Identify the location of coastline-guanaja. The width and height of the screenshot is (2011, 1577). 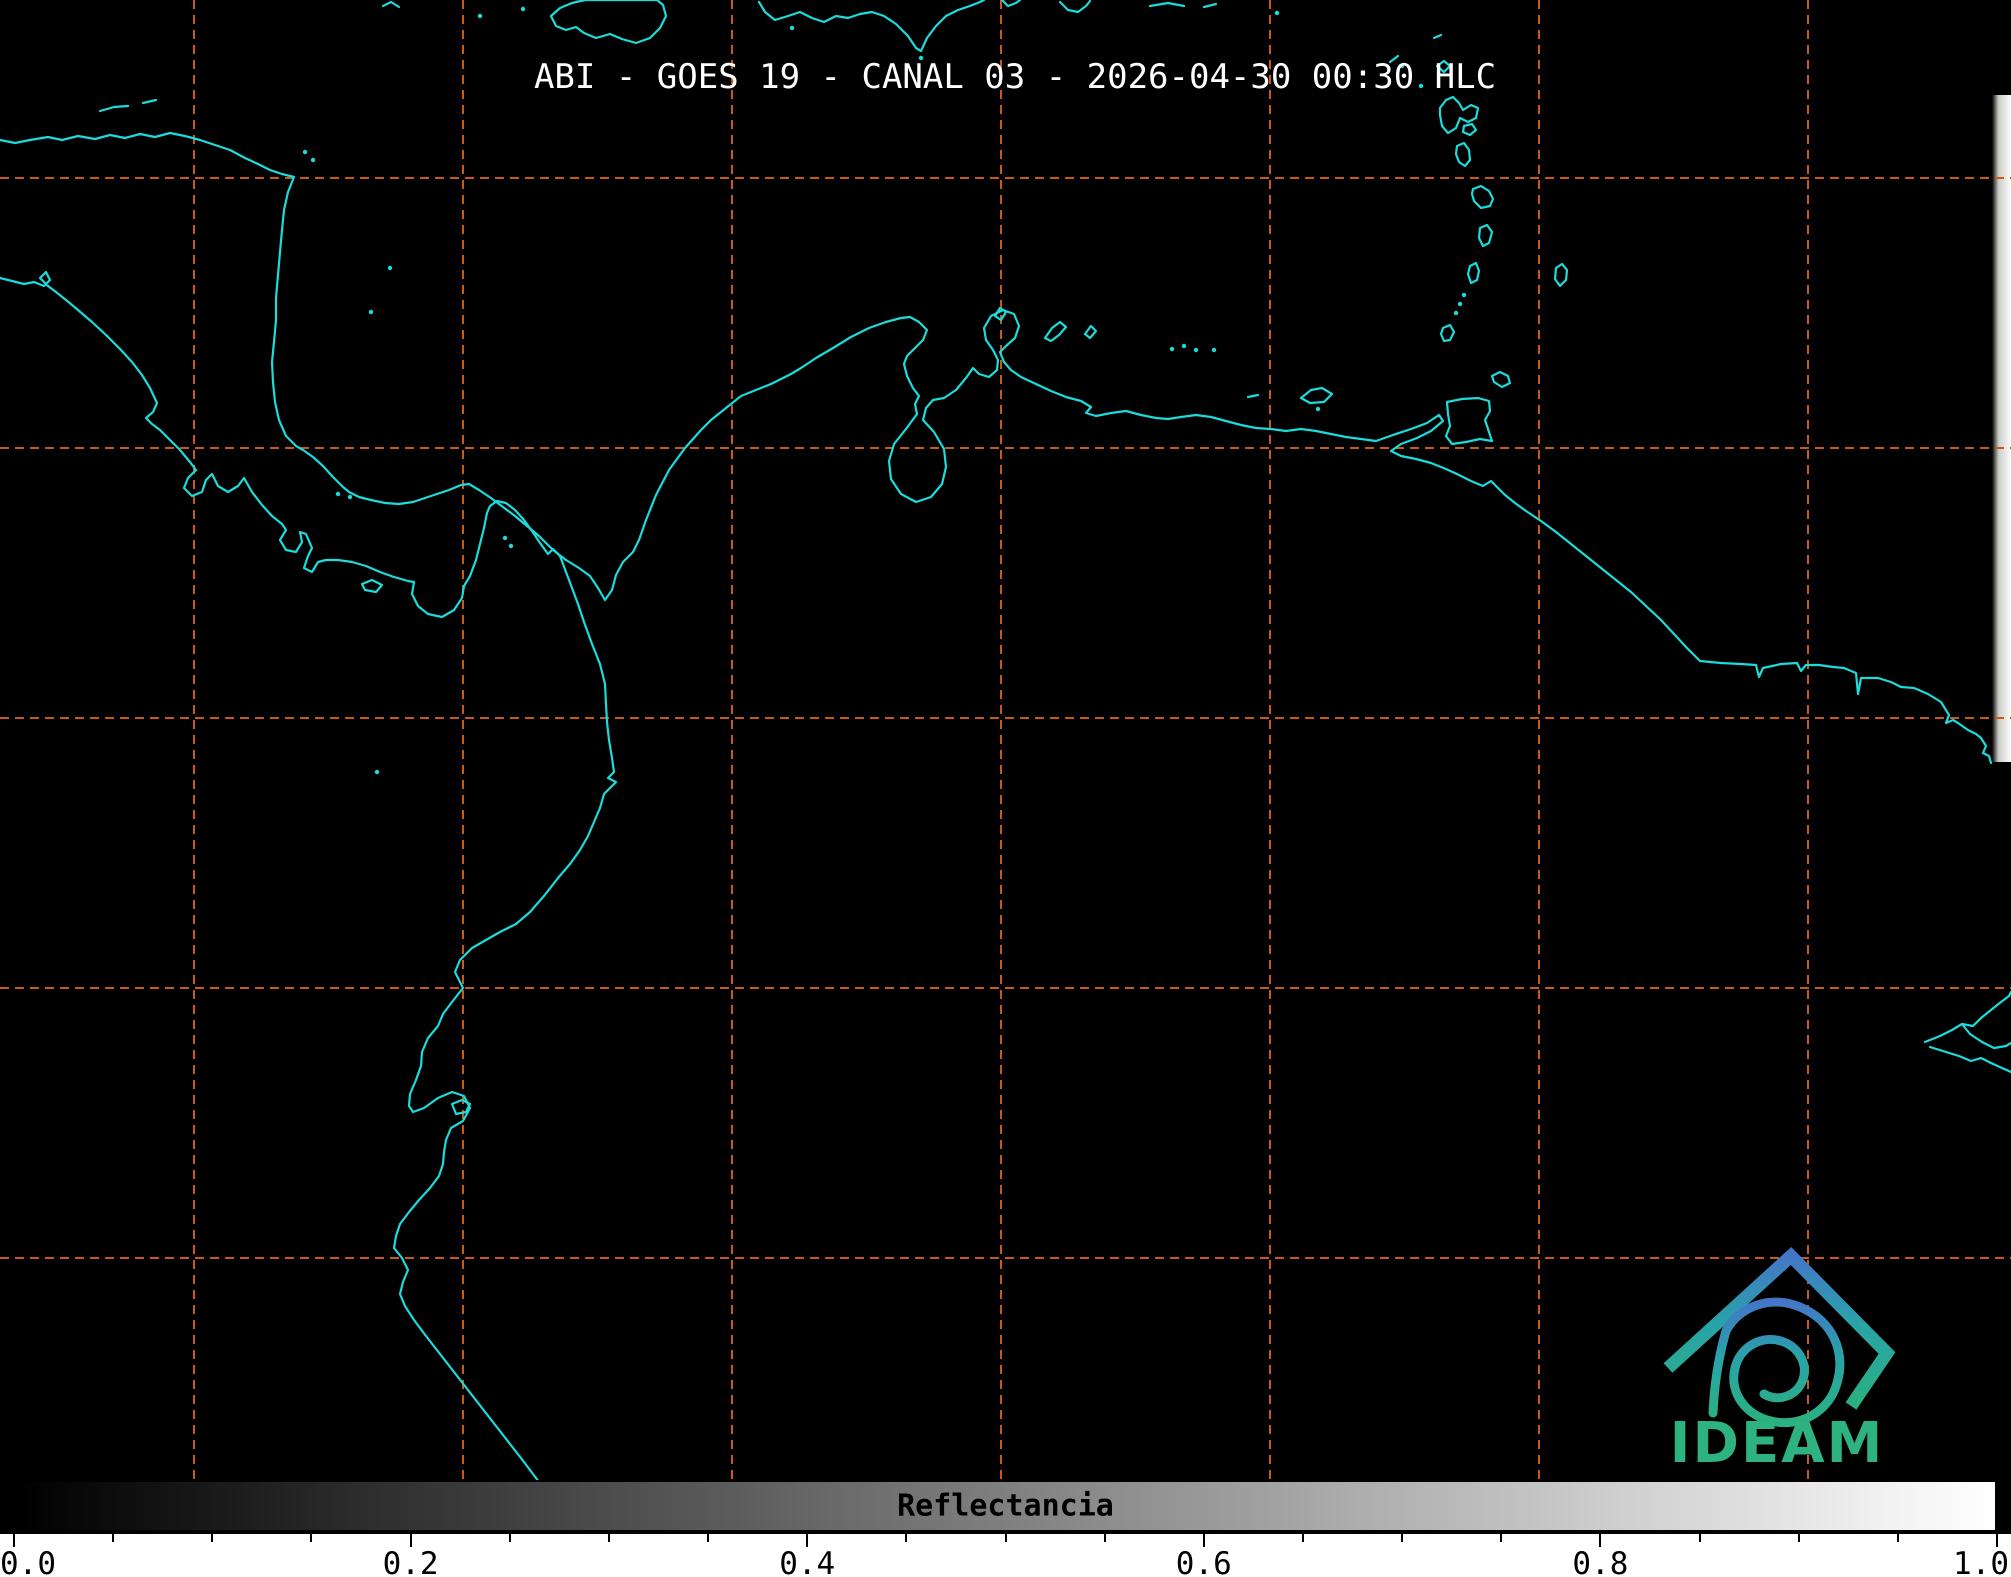
(149, 101).